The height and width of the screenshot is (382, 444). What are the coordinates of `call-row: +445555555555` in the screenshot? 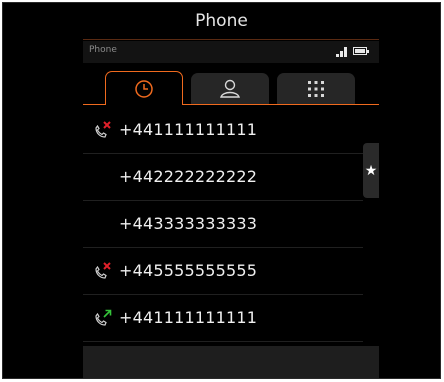 It's located at (223, 271).